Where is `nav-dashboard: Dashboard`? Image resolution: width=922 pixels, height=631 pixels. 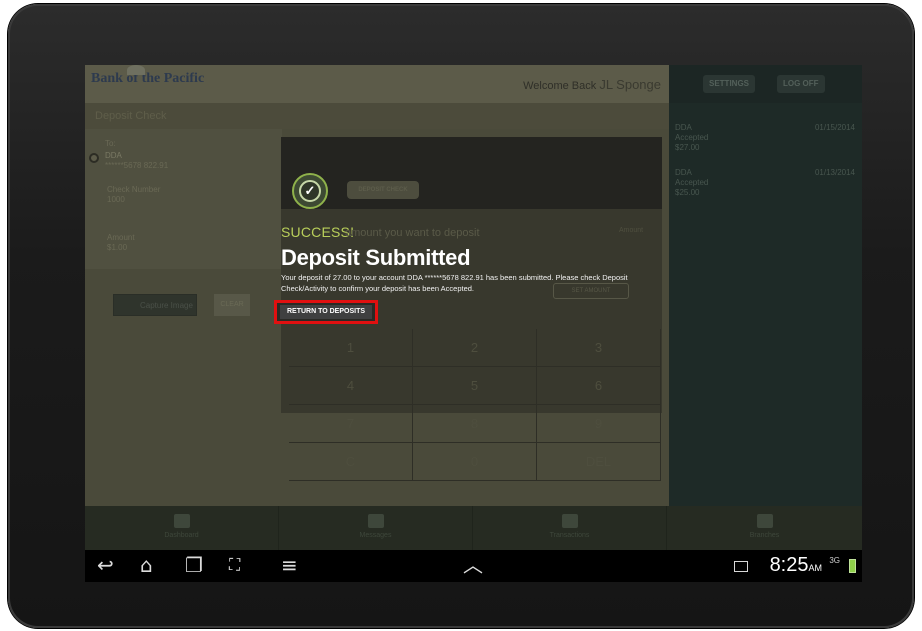 nav-dashboard: Dashboard is located at coordinates (182, 528).